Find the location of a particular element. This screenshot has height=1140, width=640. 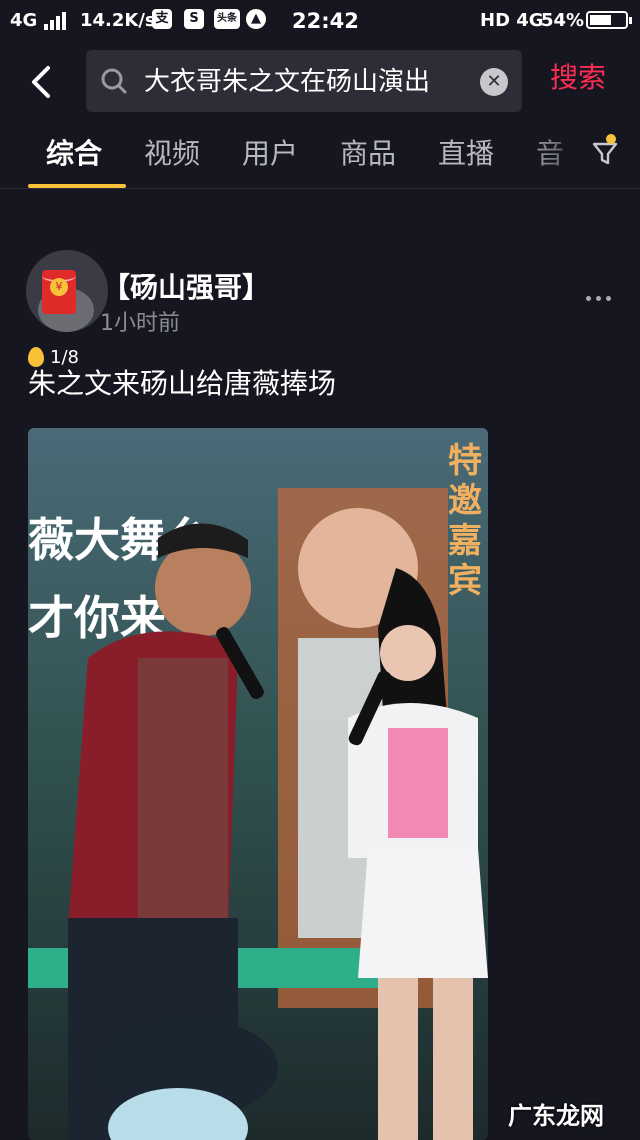

filter-icon is located at coordinates (605, 153).